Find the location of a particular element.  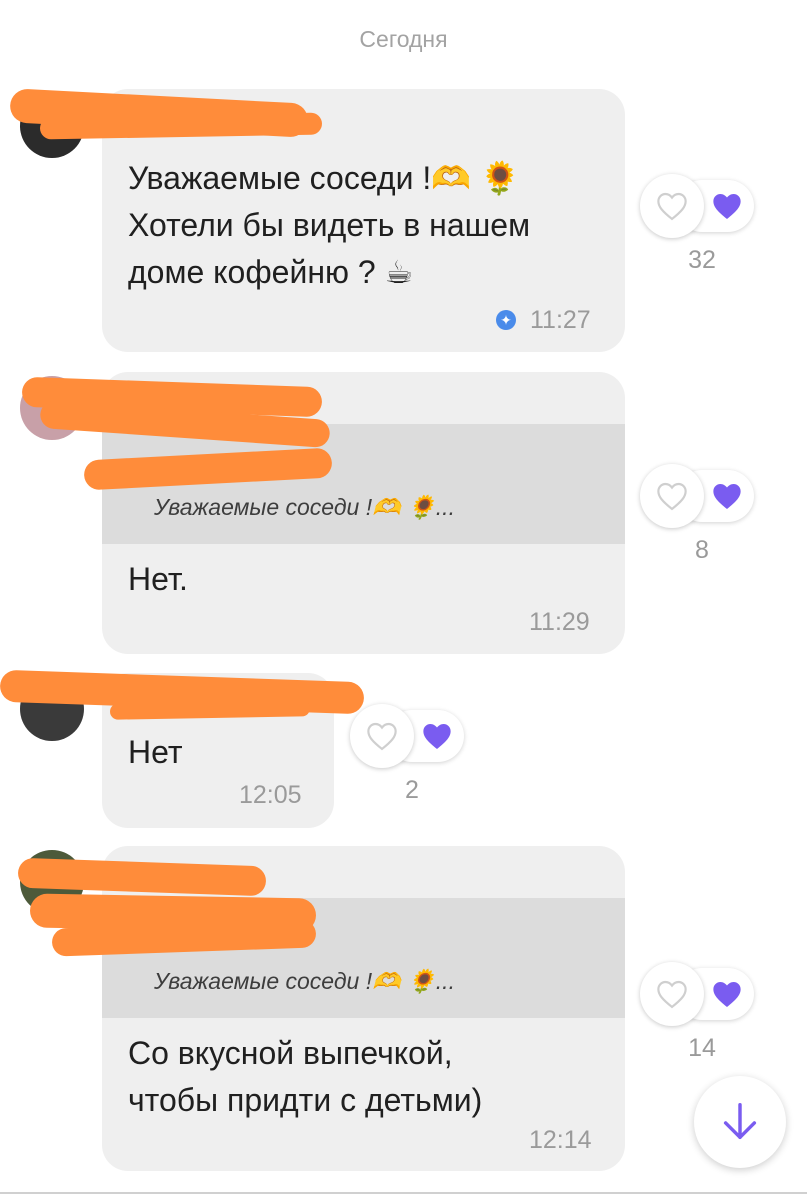

edited-badge-icon: ✦ is located at coordinates (506, 320).